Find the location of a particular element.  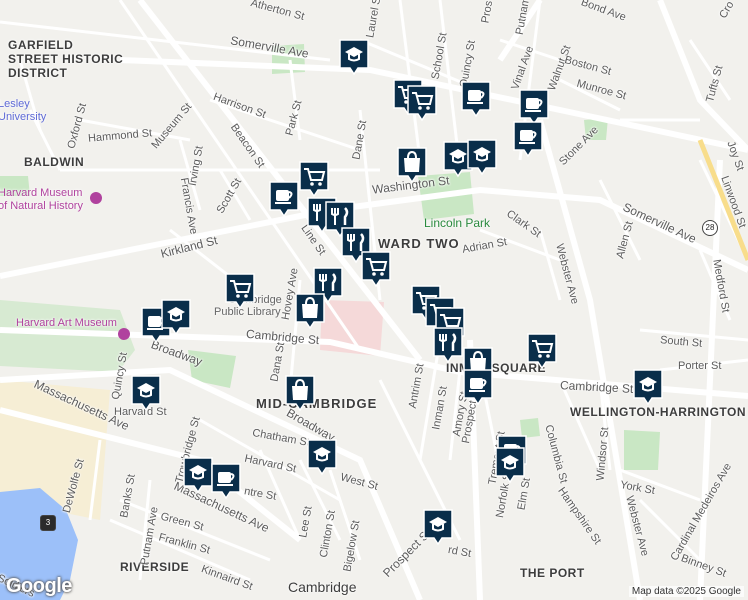

poi-lincoln-park: Lincoln Park is located at coordinates (457, 223).